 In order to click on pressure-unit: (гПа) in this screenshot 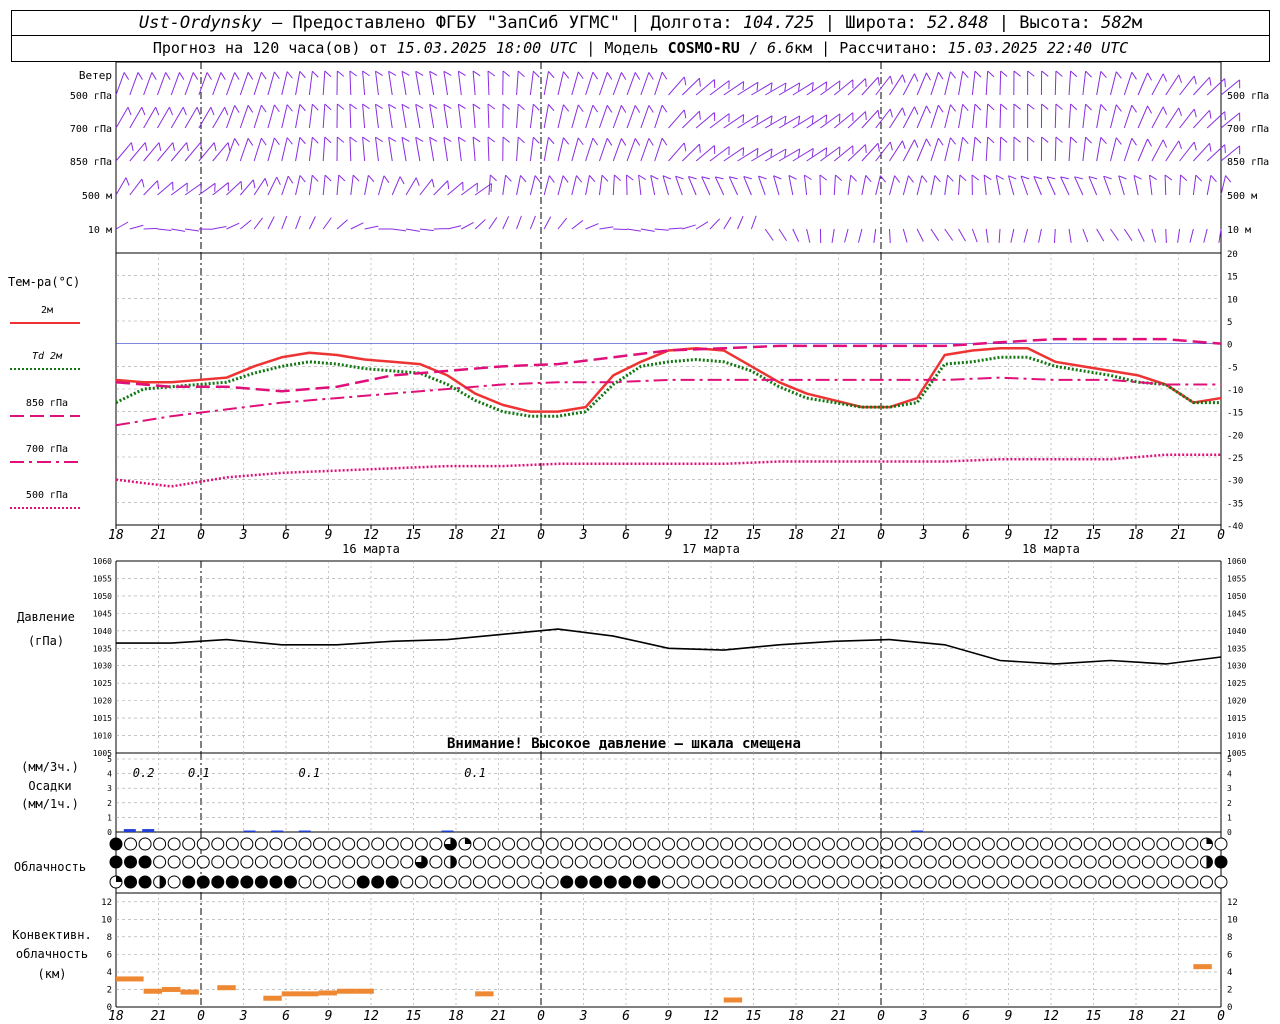, I will do `click(46, 641)`.